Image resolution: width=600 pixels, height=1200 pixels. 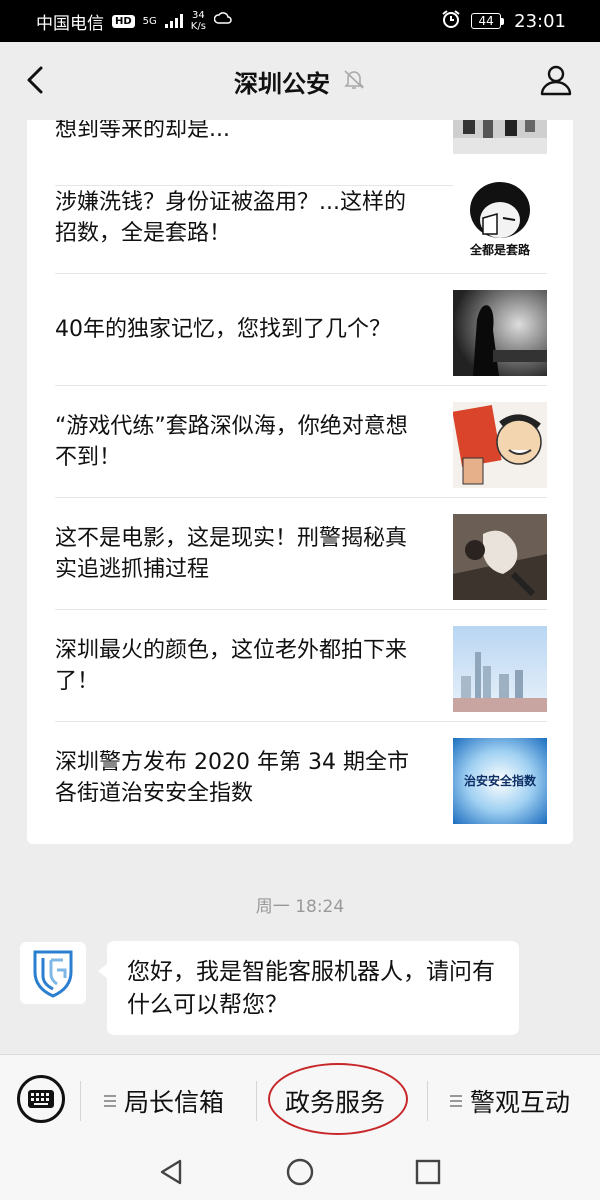 I want to click on status-bar: 中国电信 HD 5G 34 K/s 44 23:01, so click(x=300, y=21).